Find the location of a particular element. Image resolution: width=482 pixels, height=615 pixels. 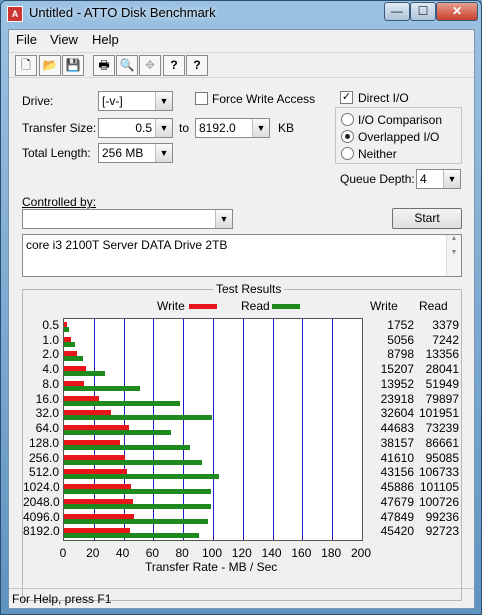

help-icon: ? is located at coordinates (174, 65).